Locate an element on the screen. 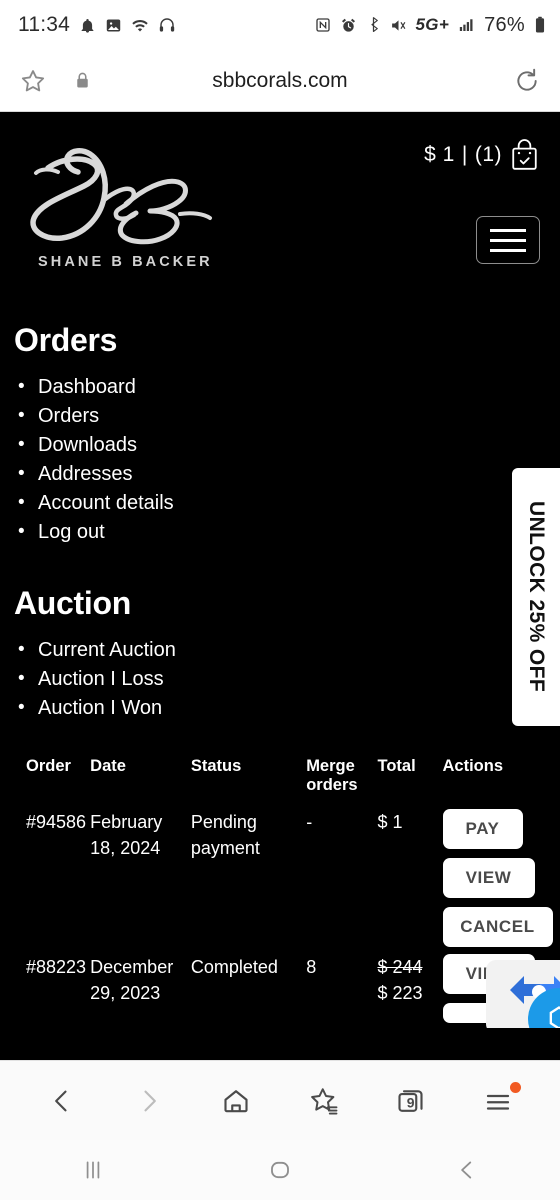 This screenshot has height=1200, width=560. browser-bookmarks-button is located at coordinates (324, 1101).